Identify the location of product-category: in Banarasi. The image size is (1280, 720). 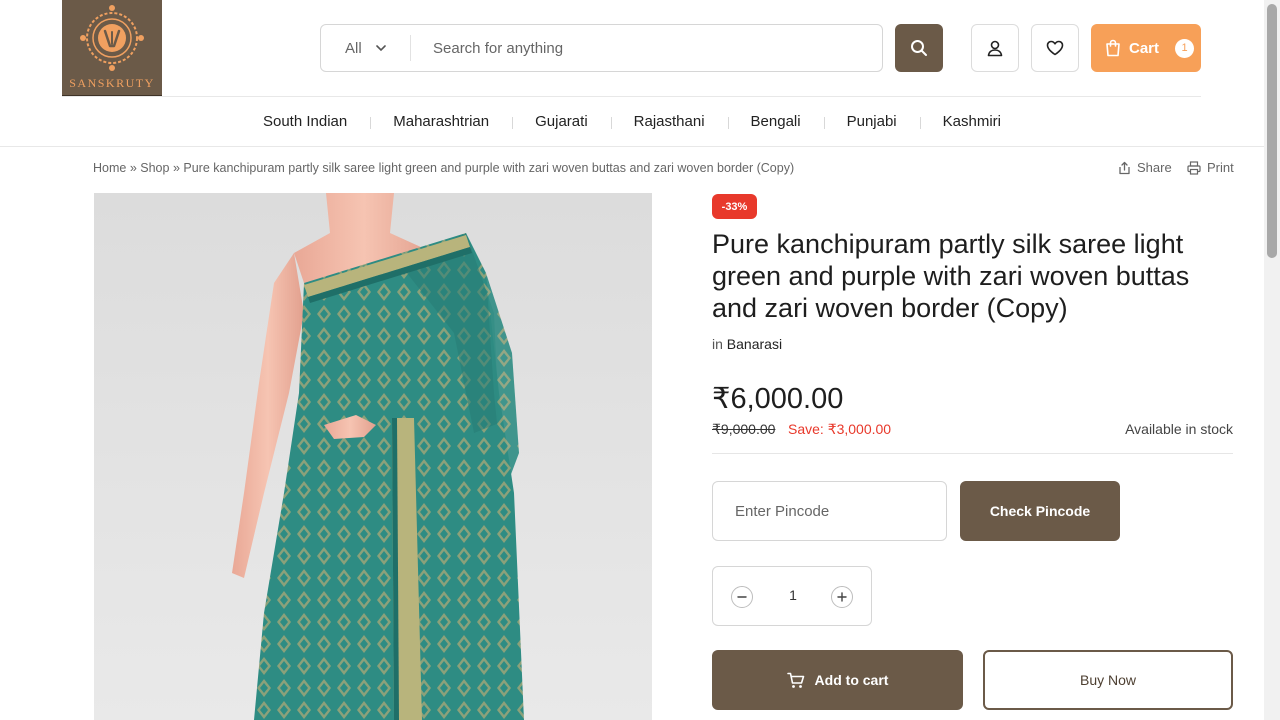
(747, 344).